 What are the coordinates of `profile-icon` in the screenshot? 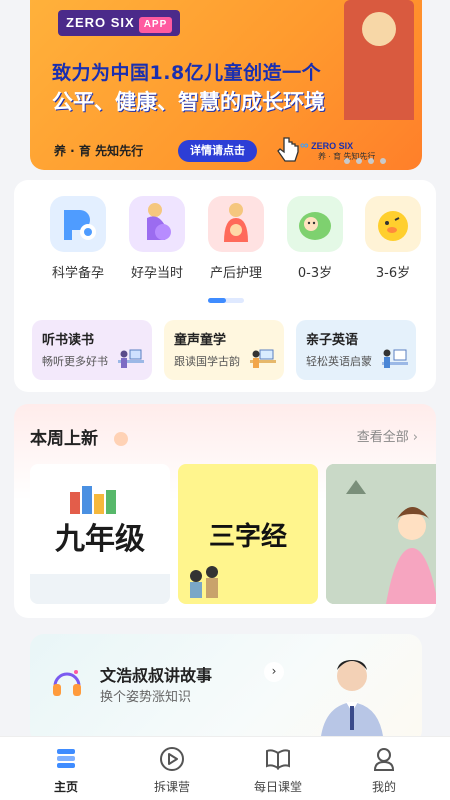 It's located at (384, 759).